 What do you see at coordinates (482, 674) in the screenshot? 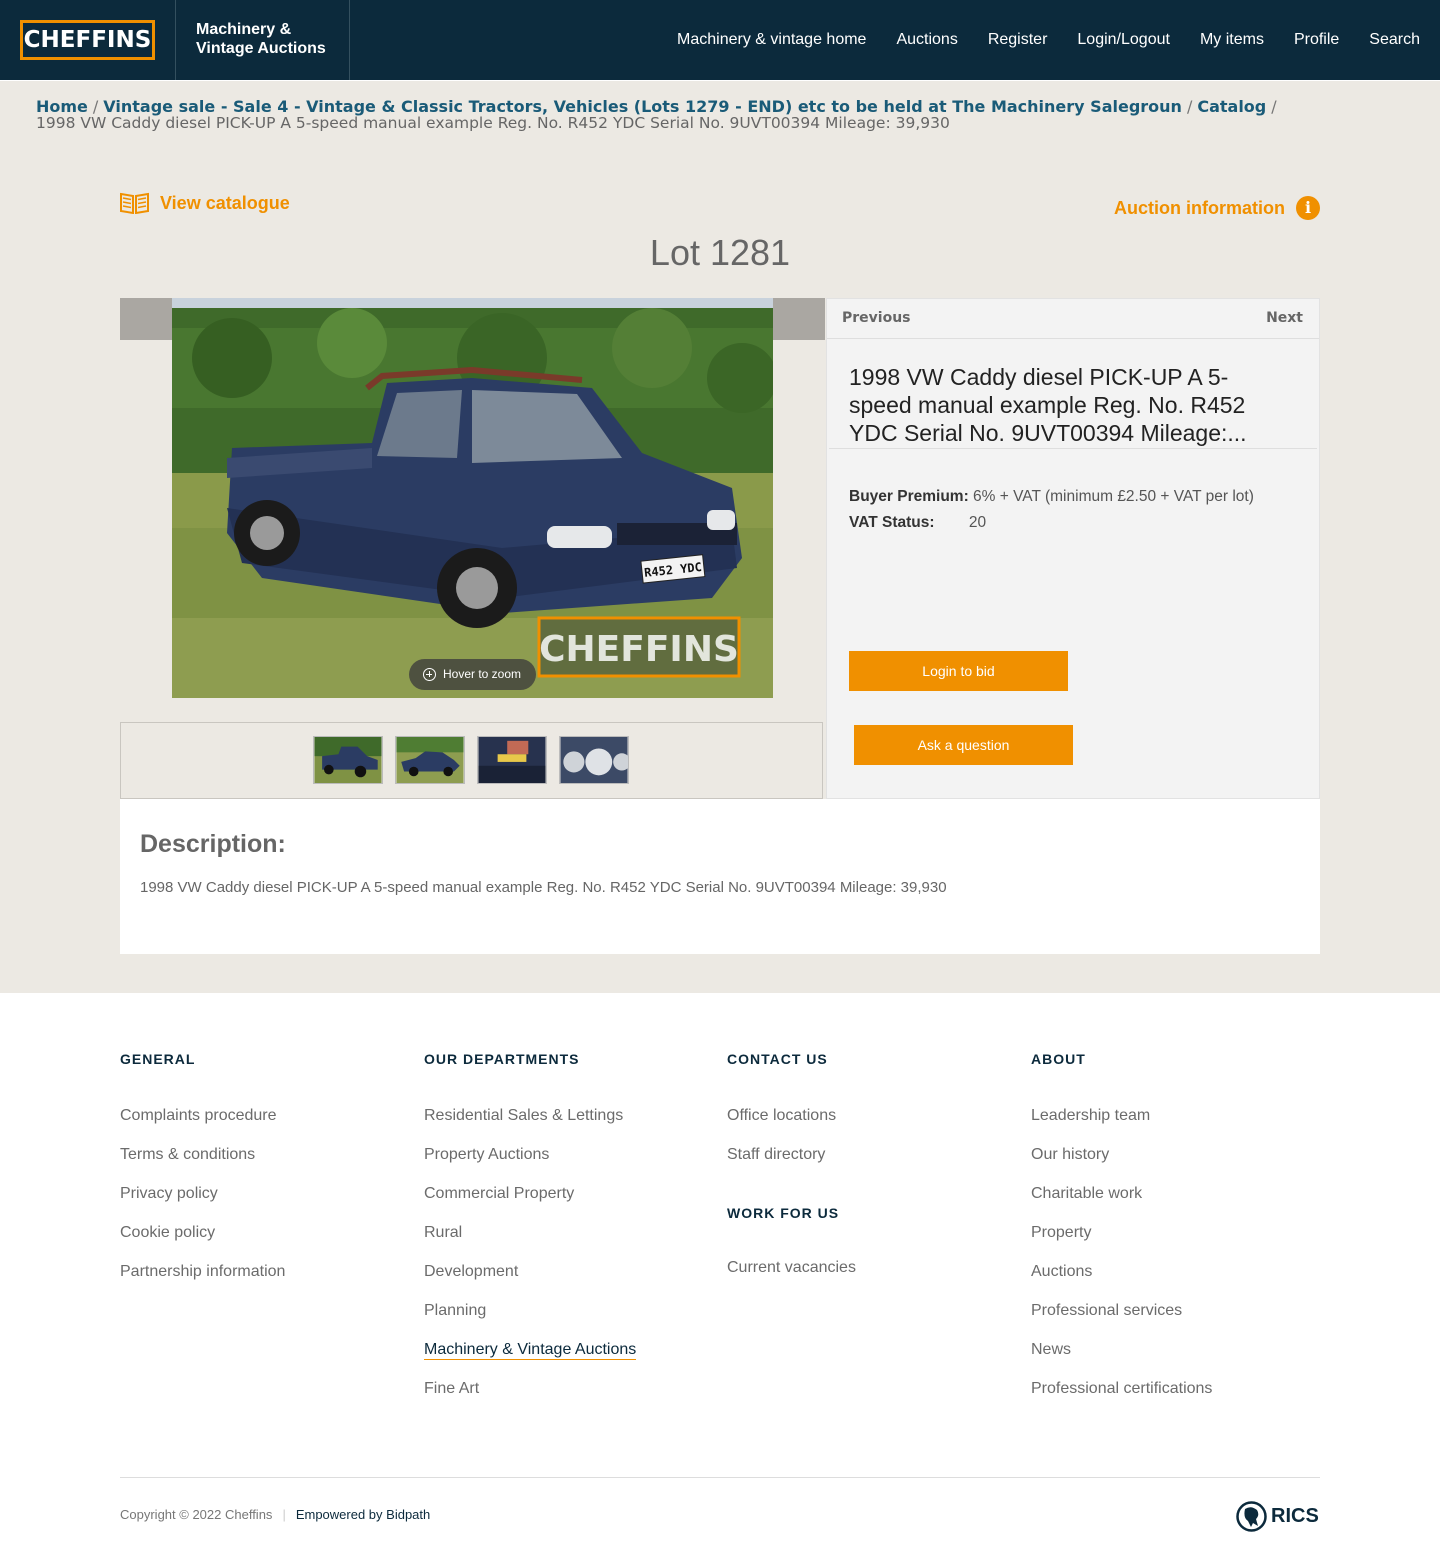
I see `hover-to-zoom-label: Hover to zoom` at bounding box center [482, 674].